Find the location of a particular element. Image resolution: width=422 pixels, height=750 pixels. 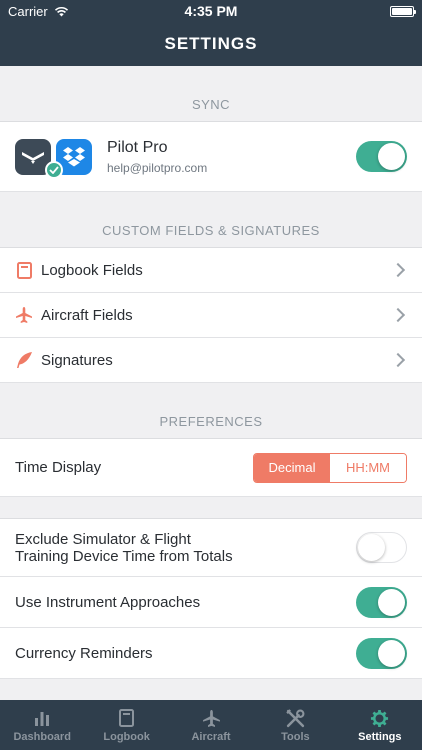

gear-icon is located at coordinates (379, 718).